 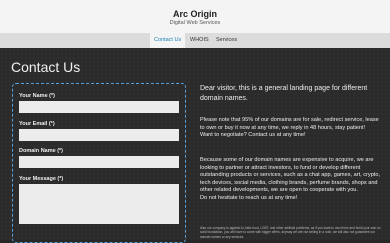 I want to click on message-field, so click(x=99, y=204).